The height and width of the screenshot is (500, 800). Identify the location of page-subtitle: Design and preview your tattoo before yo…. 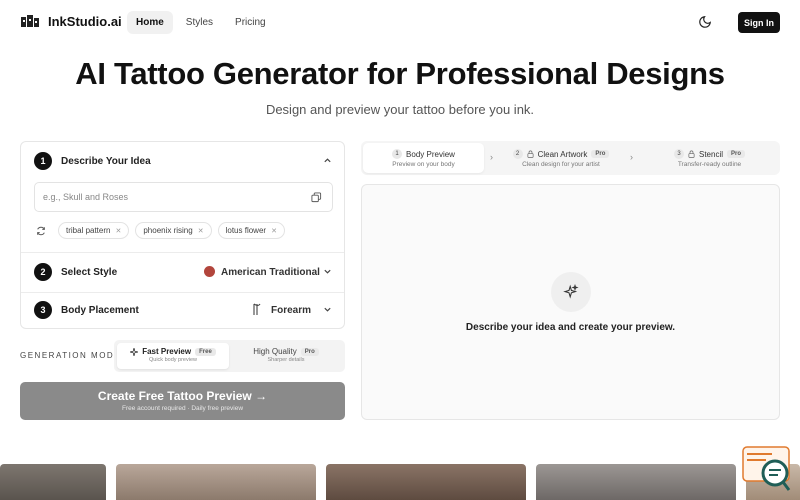
(400, 109).